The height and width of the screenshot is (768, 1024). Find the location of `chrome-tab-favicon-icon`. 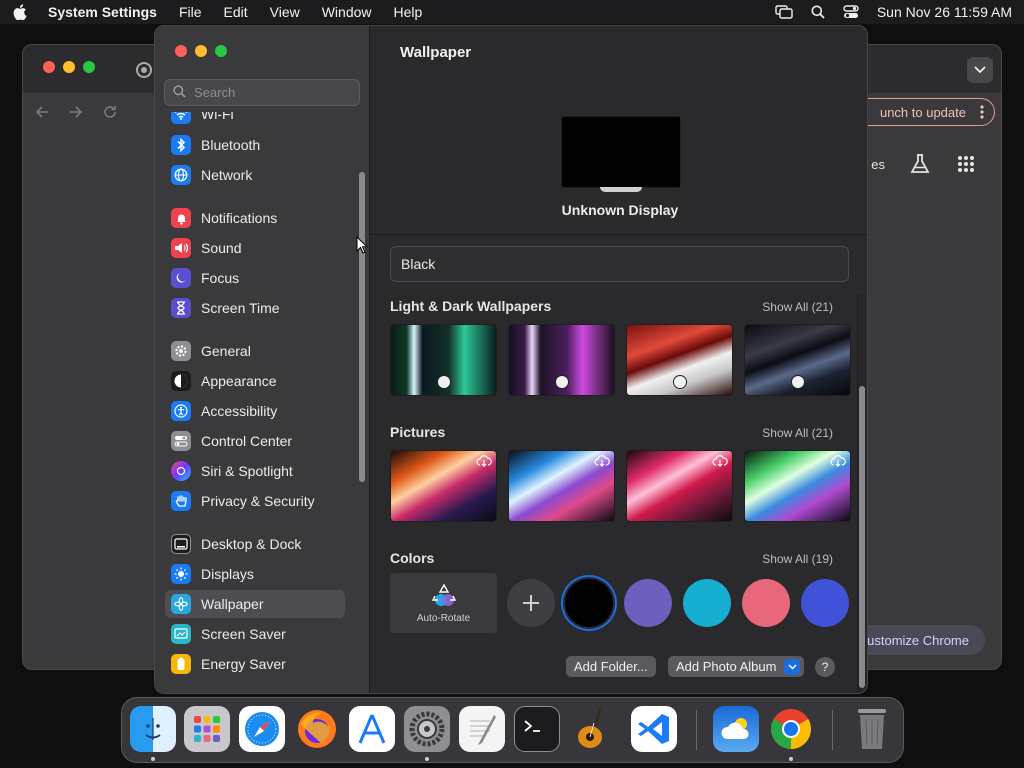

chrome-tab-favicon-icon is located at coordinates (144, 70).